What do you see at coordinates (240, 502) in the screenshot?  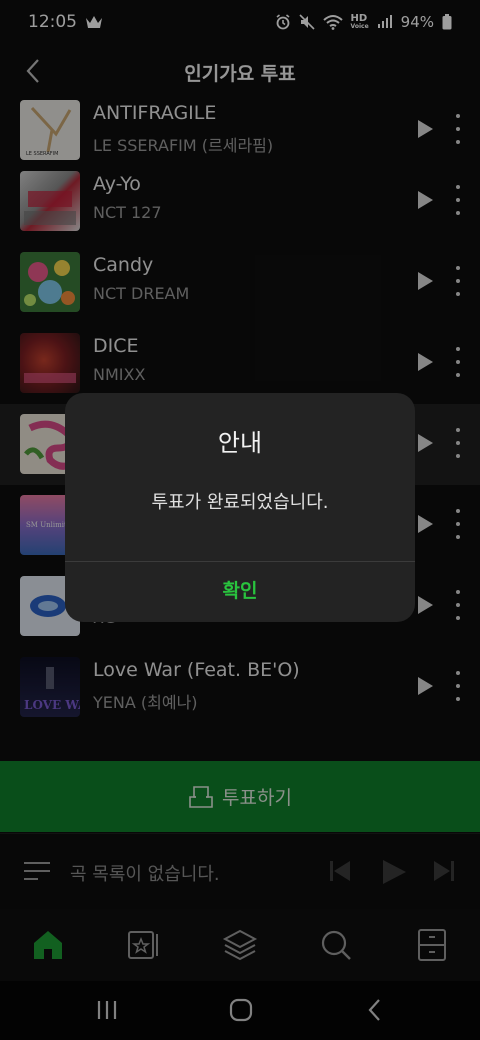 I see `dialog-message: 투표가 완료되었습니다.` at bounding box center [240, 502].